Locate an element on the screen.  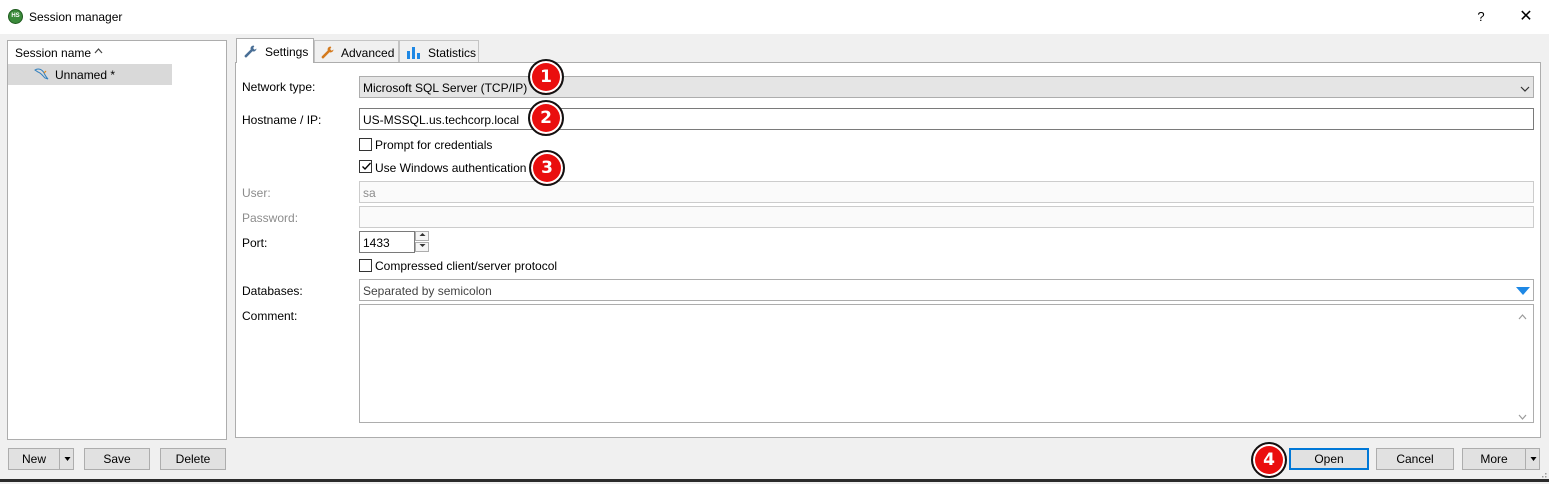
prompt-credentials-checkbox is located at coordinates (365, 144).